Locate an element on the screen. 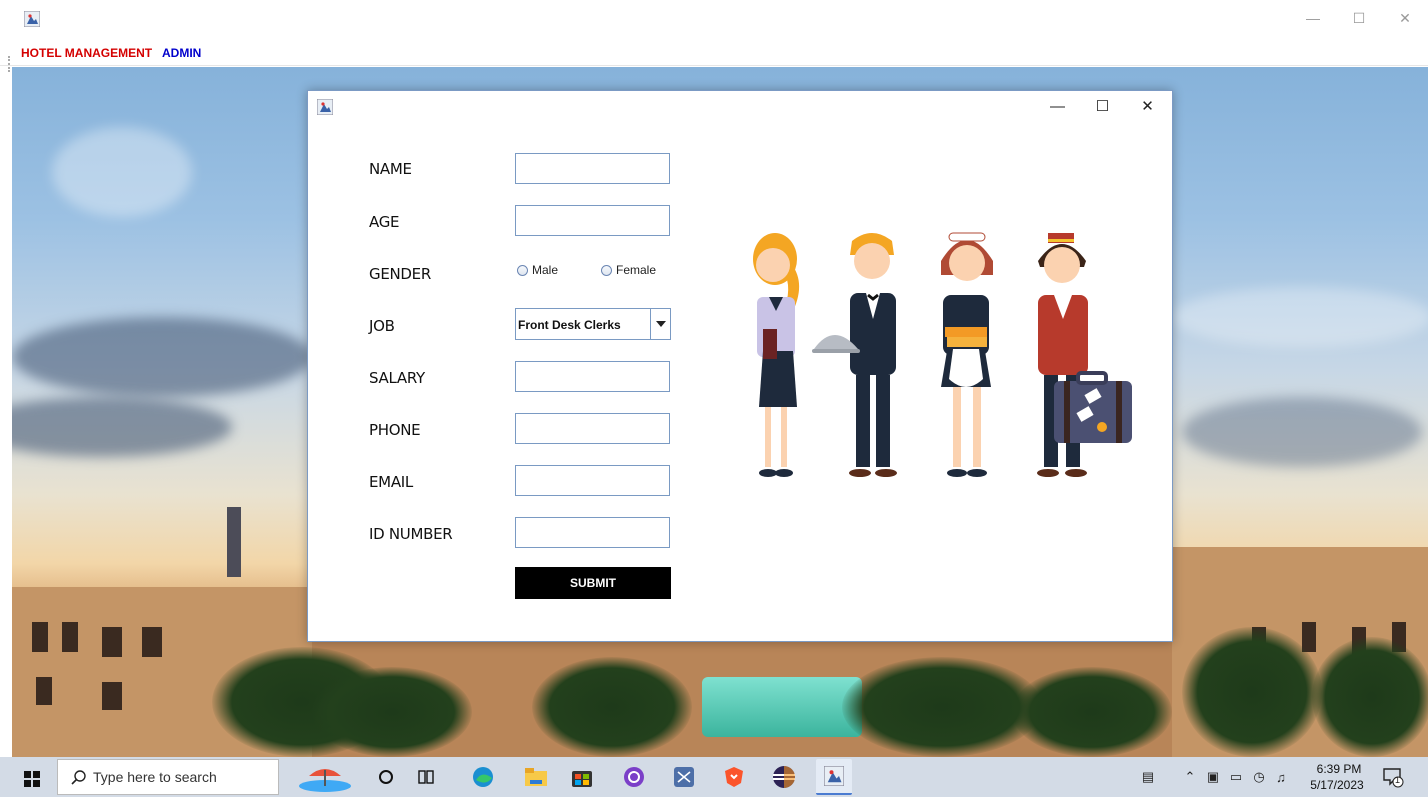 This screenshot has width=1428, height=797. start-button is located at coordinates (32, 779).